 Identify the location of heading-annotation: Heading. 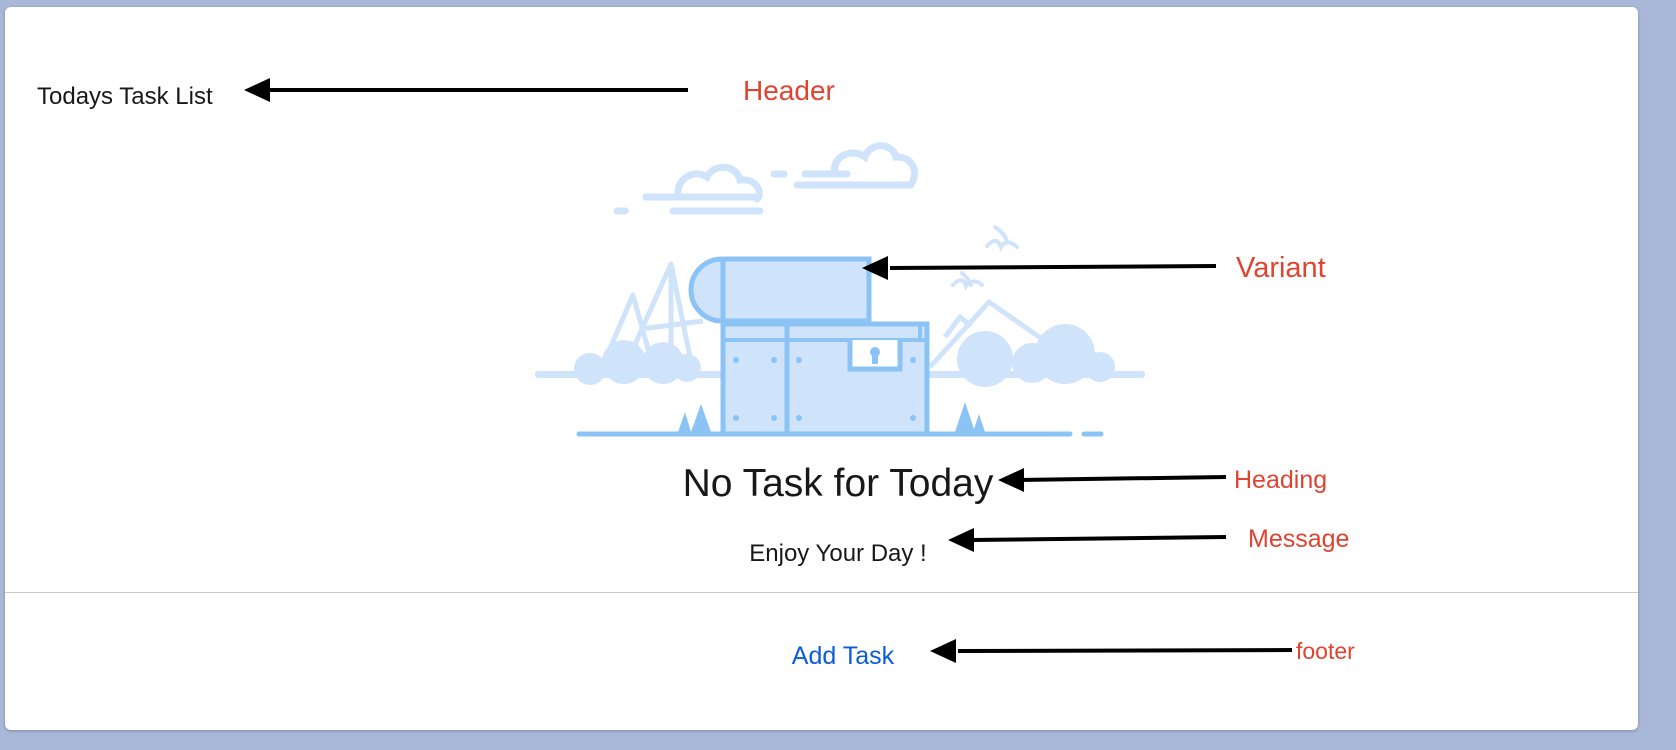
(1281, 480).